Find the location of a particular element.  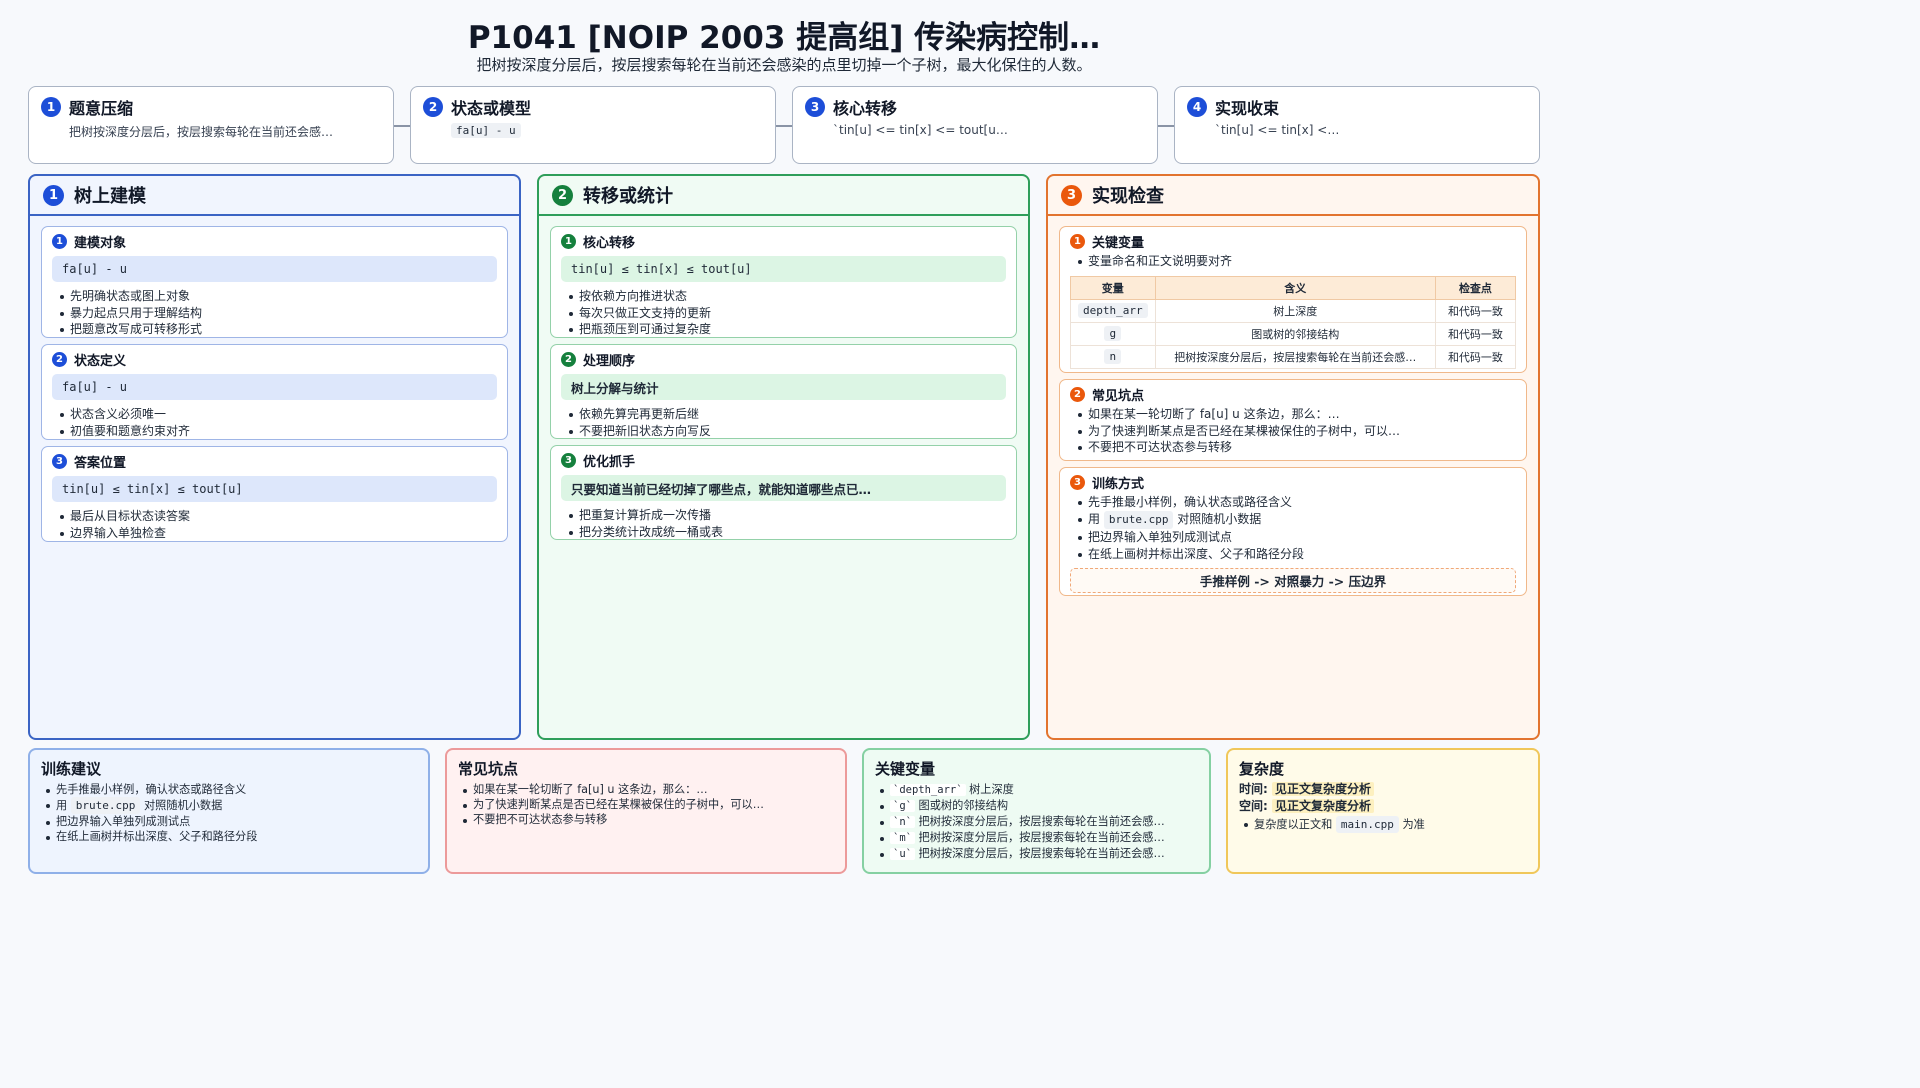

list-item: 先明确状态或图上对象 is located at coordinates (278, 296).